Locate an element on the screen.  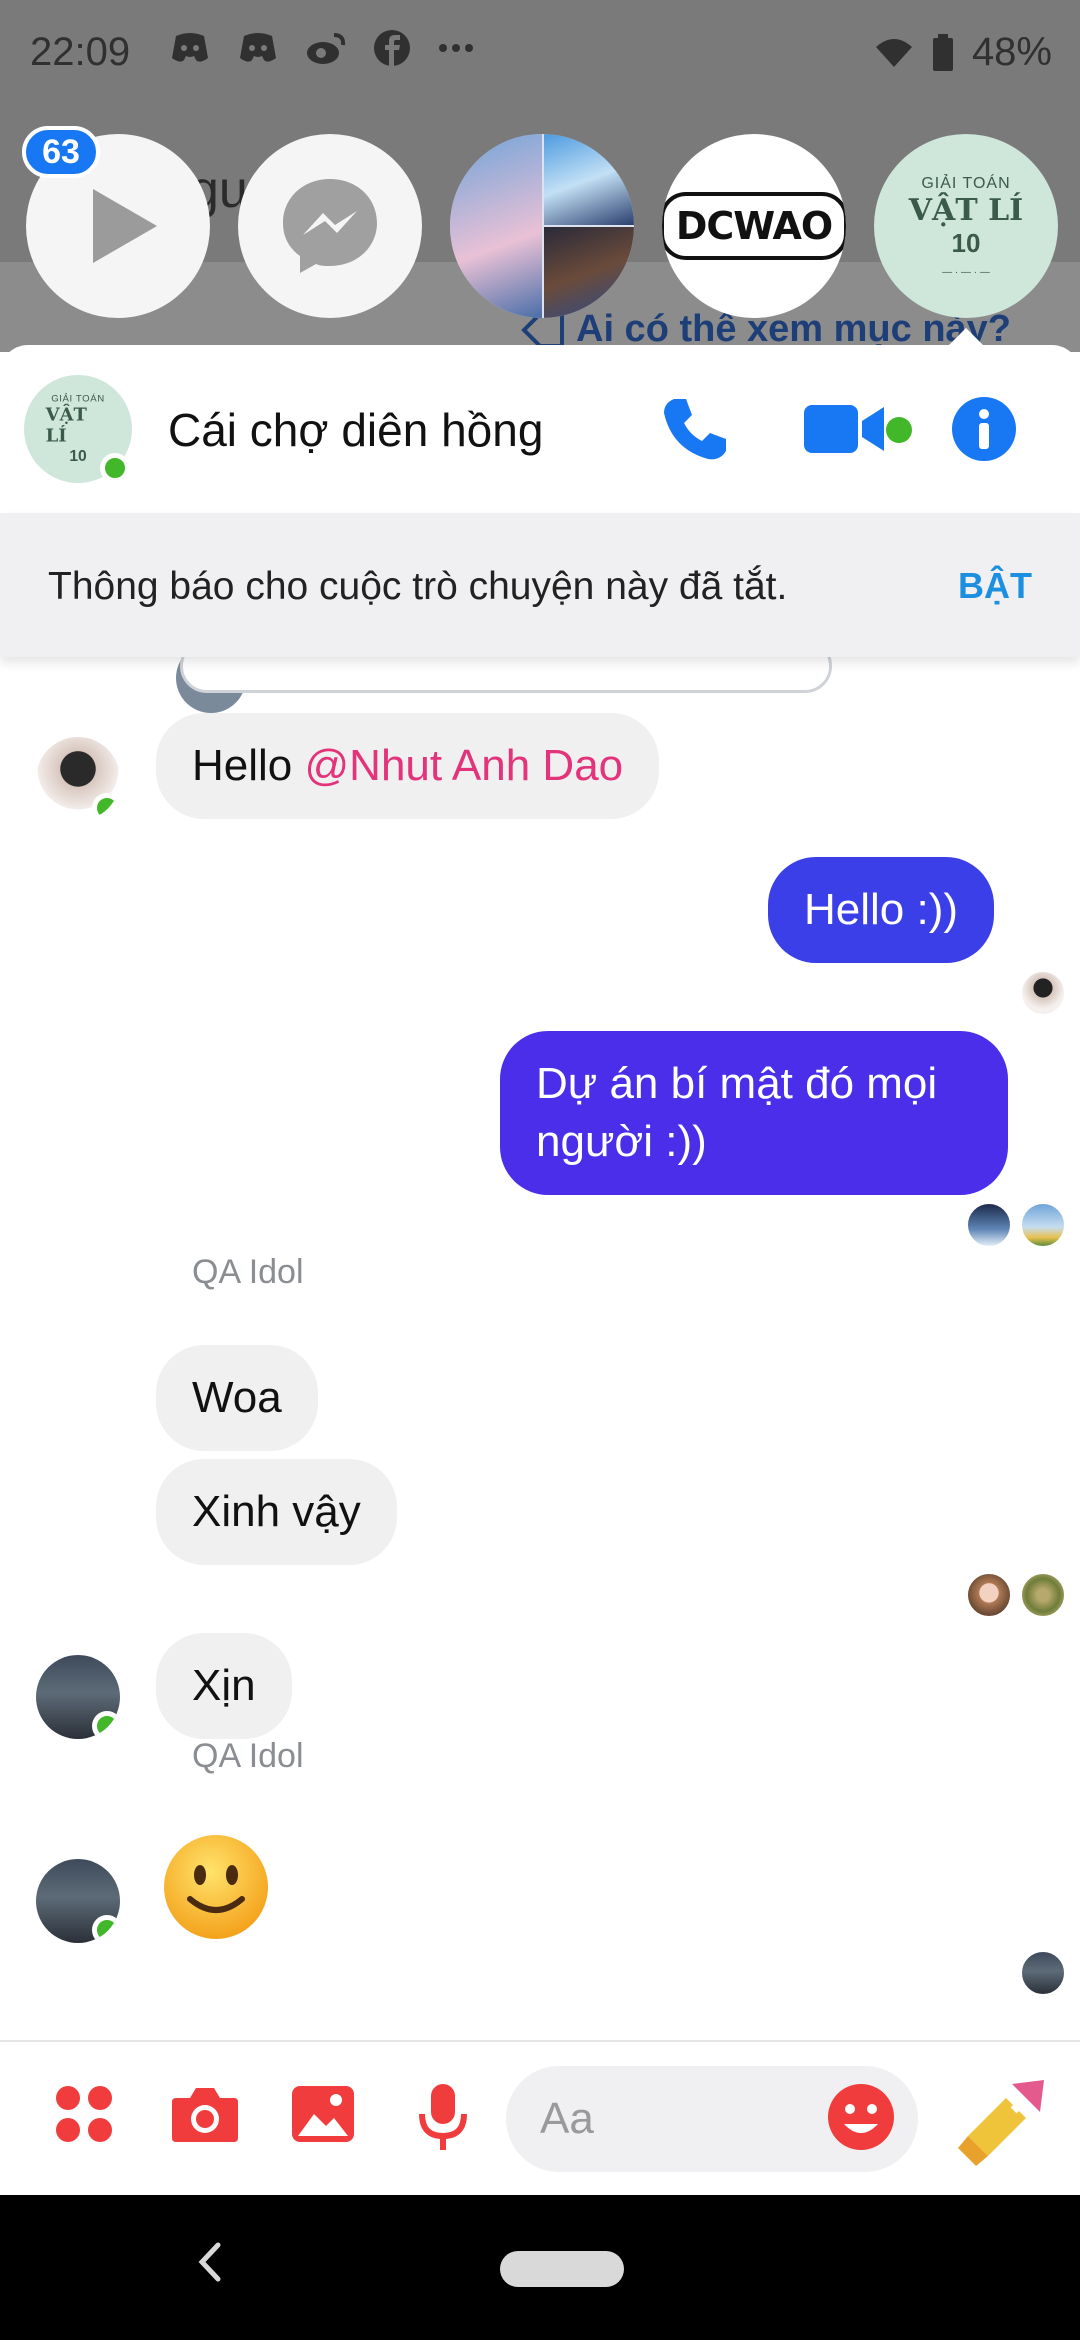
back-chevron-icon is located at coordinates (209, 2262).